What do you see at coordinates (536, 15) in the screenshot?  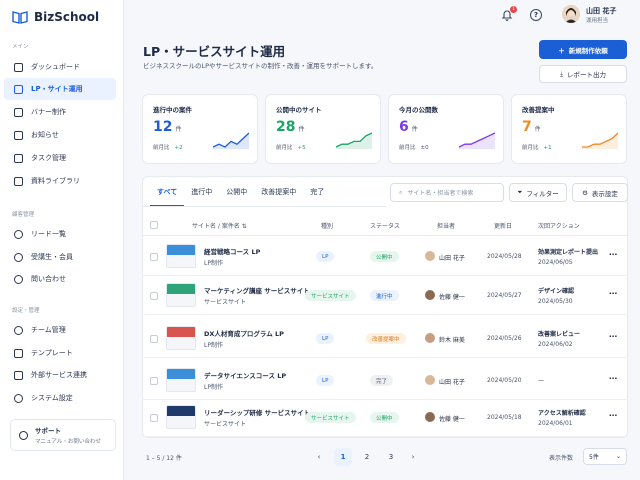 I see `help-icon: ?` at bounding box center [536, 15].